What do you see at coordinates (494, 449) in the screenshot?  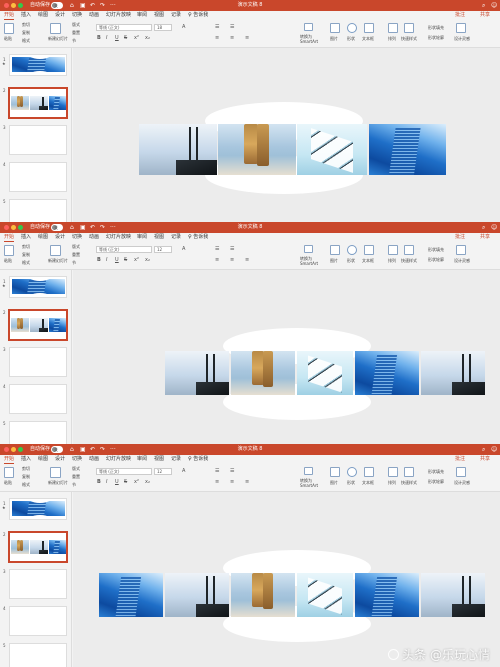 I see `account-icon: ☺` at bounding box center [494, 449].